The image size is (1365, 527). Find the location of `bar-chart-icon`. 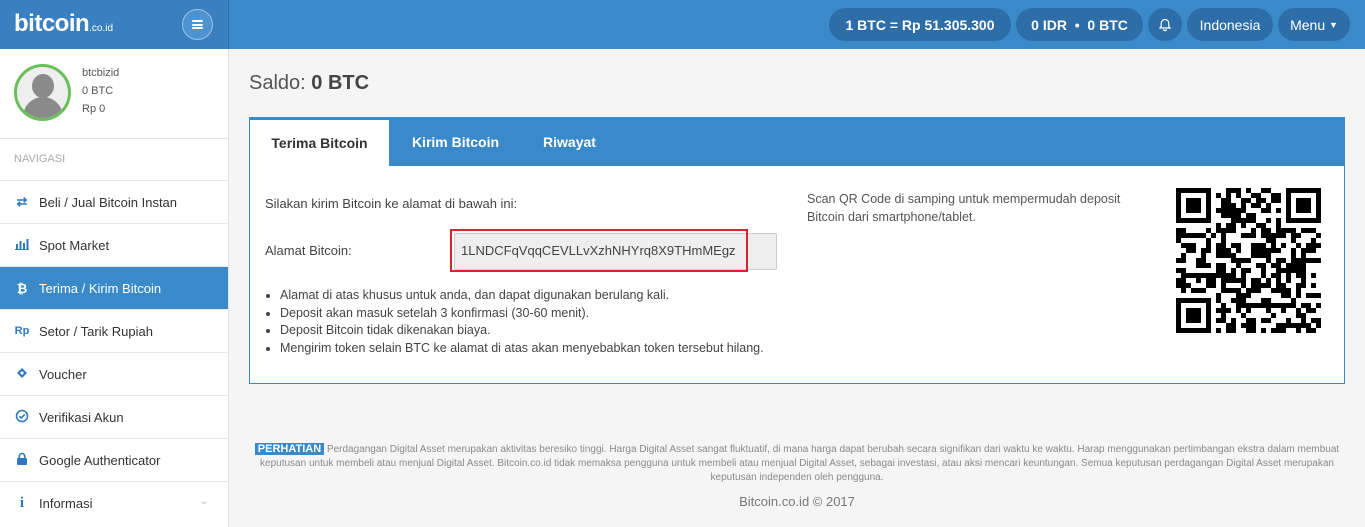

bar-chart-icon is located at coordinates (22, 245).